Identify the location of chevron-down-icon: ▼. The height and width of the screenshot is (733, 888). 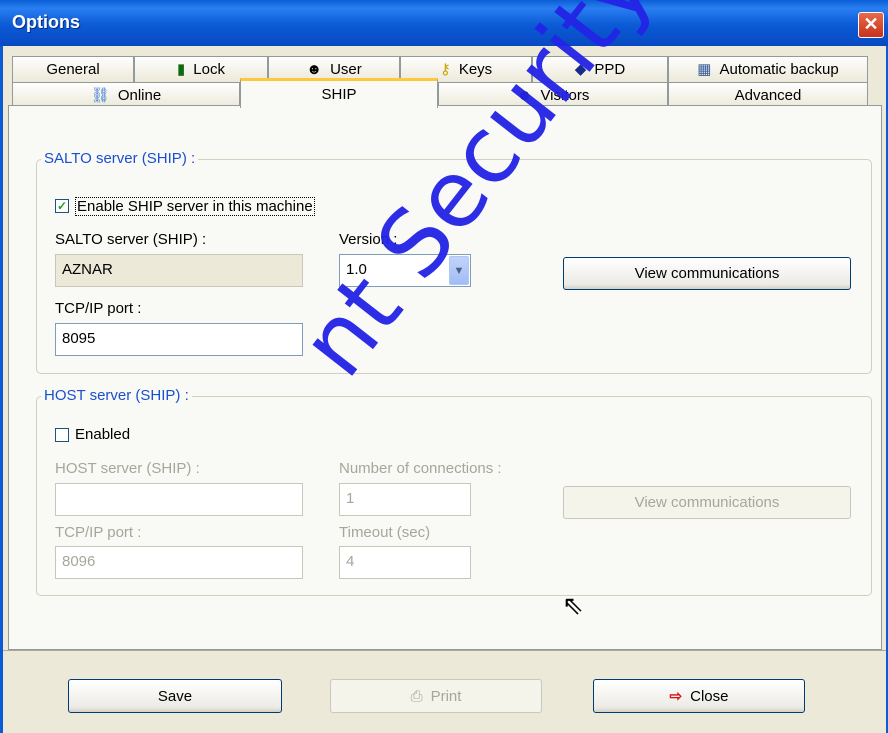
(459, 270).